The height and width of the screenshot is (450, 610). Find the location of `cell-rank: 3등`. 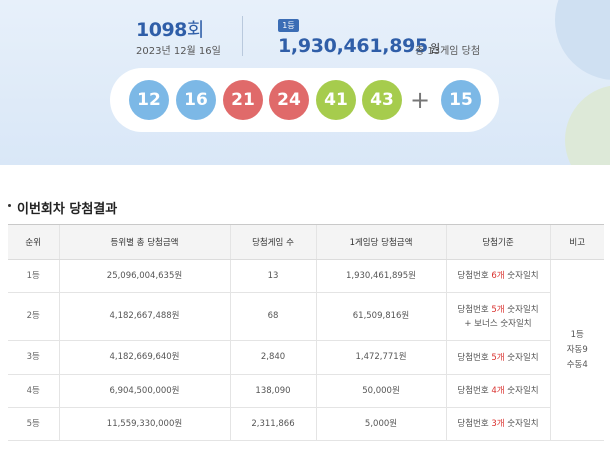

cell-rank: 3등 is located at coordinates (33, 357).